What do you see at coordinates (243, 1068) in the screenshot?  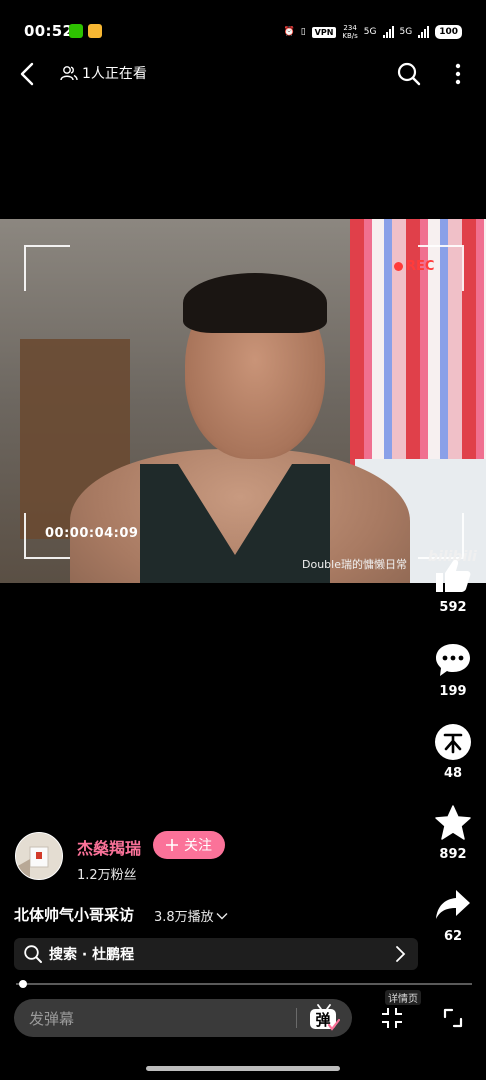 I see `home-indicator` at bounding box center [243, 1068].